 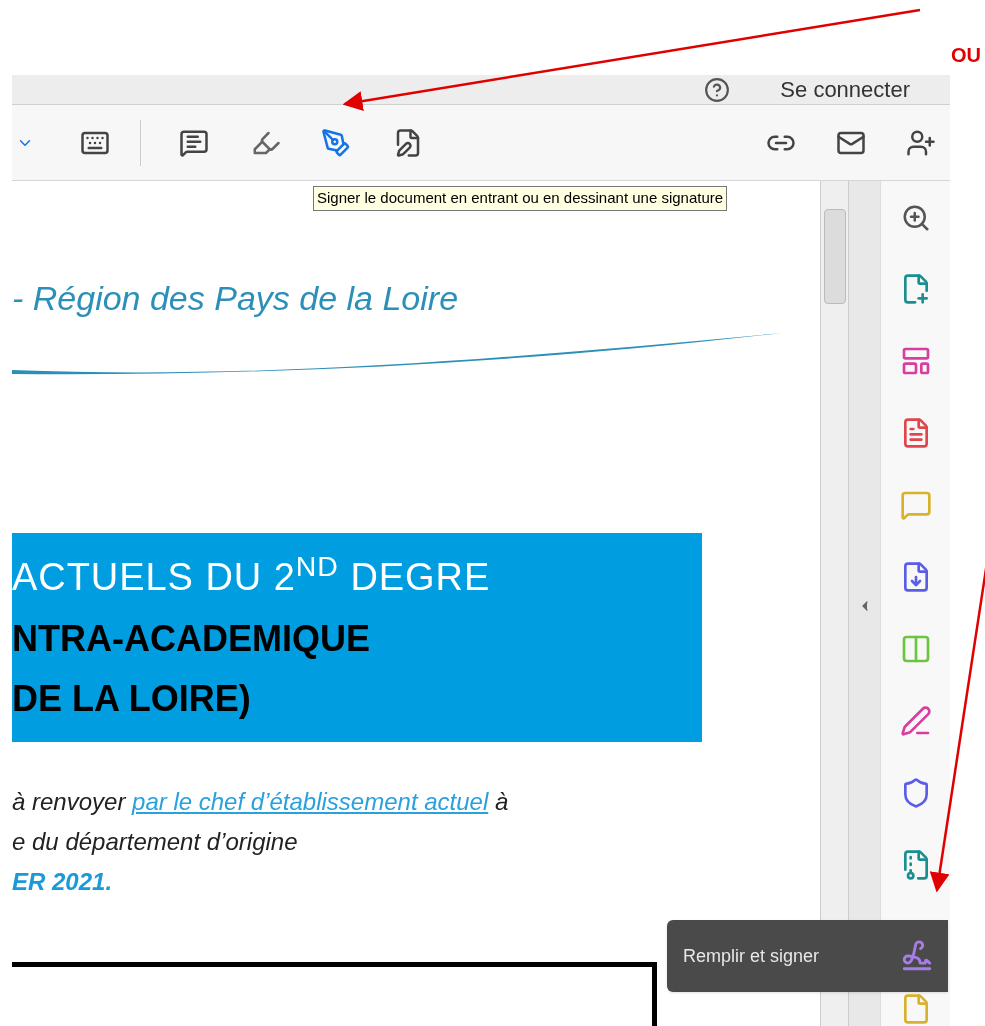 What do you see at coordinates (236, 298) in the screenshot?
I see `region-heading: - Région des Pays de la Loire` at bounding box center [236, 298].